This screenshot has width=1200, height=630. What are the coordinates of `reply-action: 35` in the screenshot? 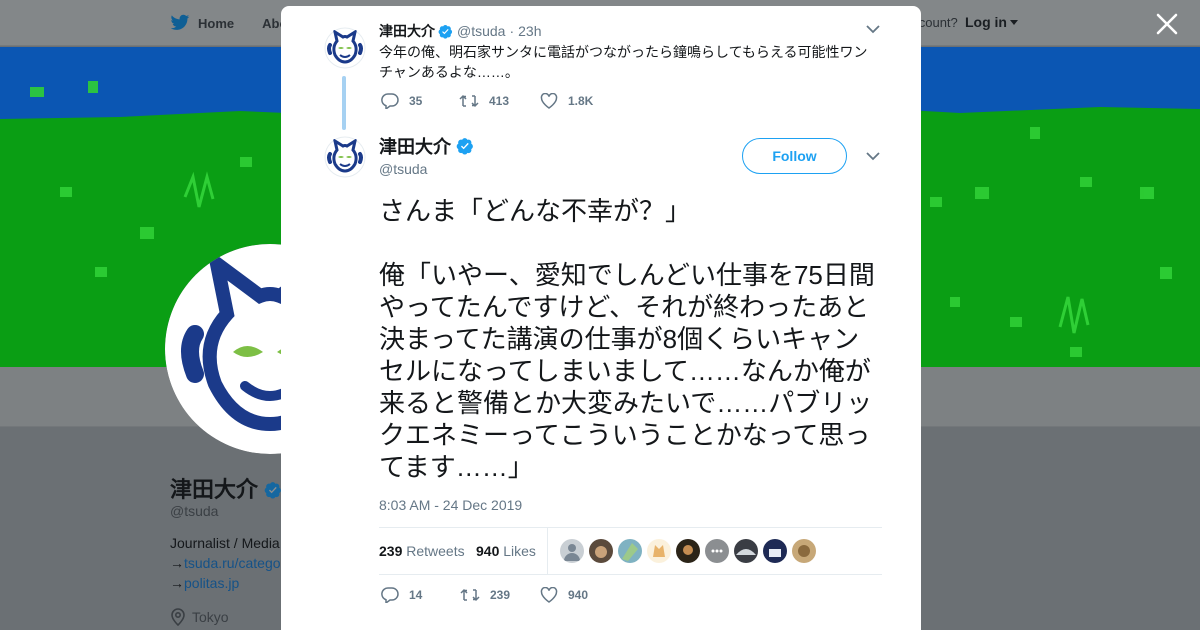 It's located at (420, 101).